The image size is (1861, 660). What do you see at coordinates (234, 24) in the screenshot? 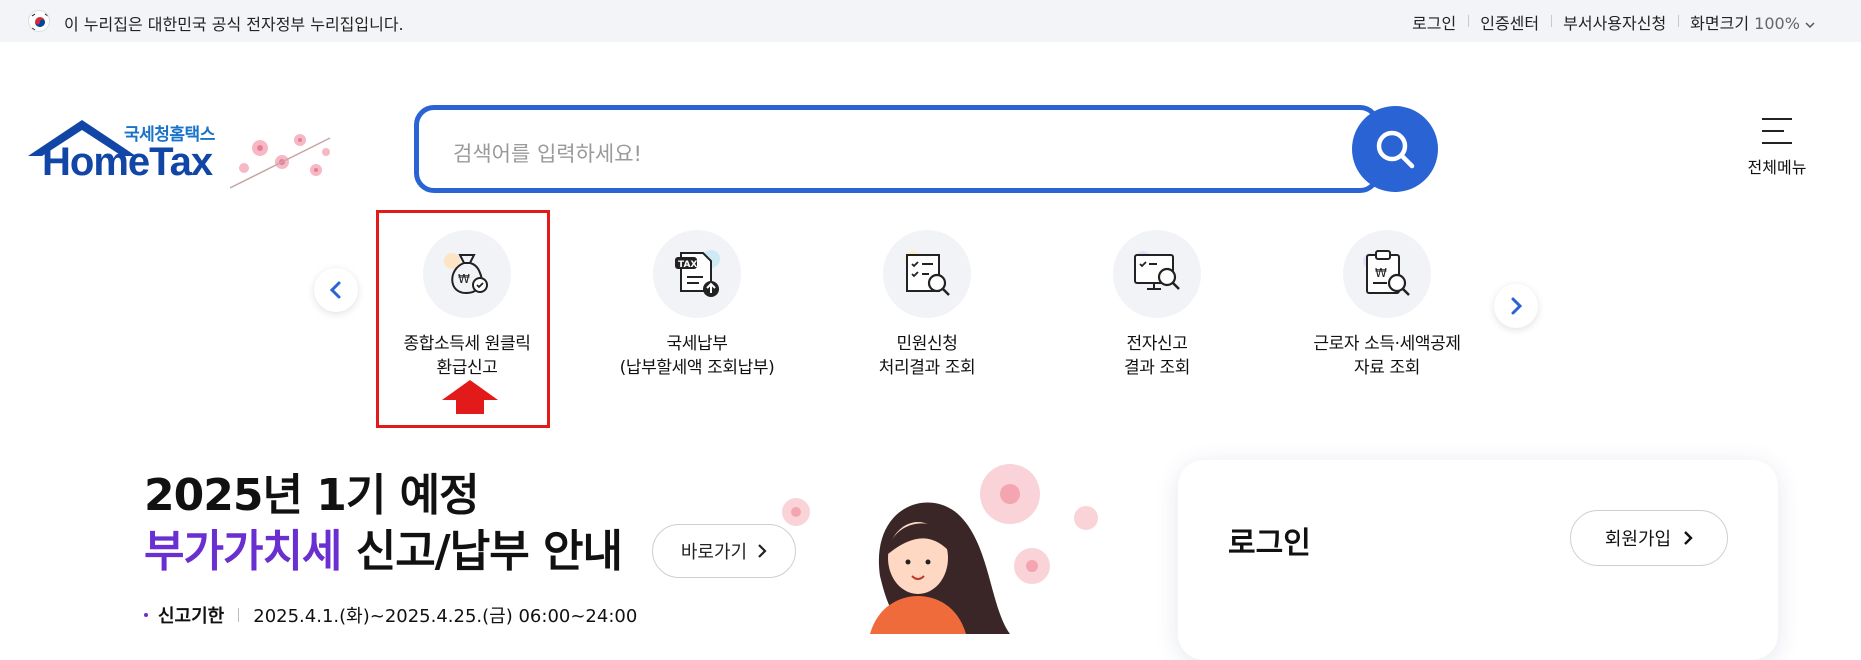
I see `gov-banner-text: 이 누리집은 대한민국 공식 전자정부 누리집입니다.` at bounding box center [234, 24].